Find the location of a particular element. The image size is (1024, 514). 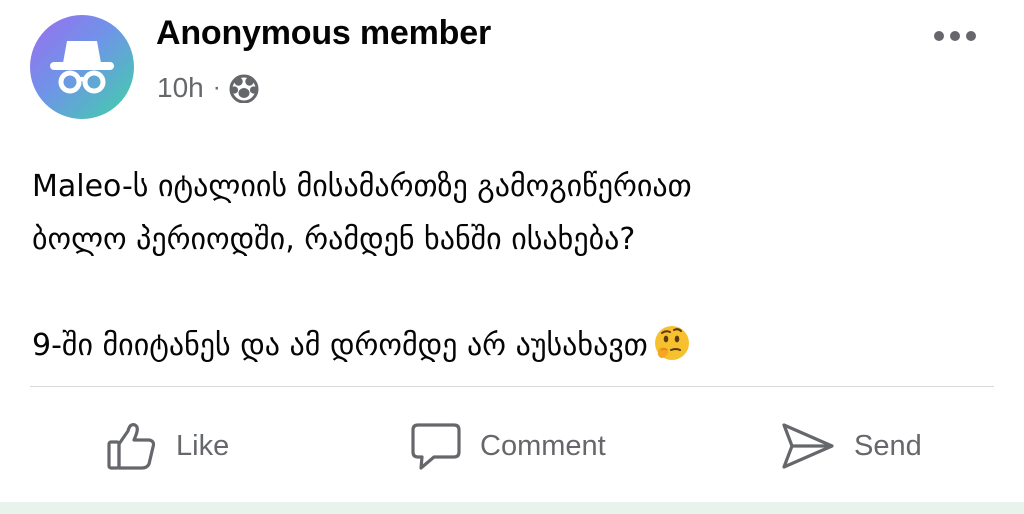

send-button: Send is located at coordinates (851, 446).